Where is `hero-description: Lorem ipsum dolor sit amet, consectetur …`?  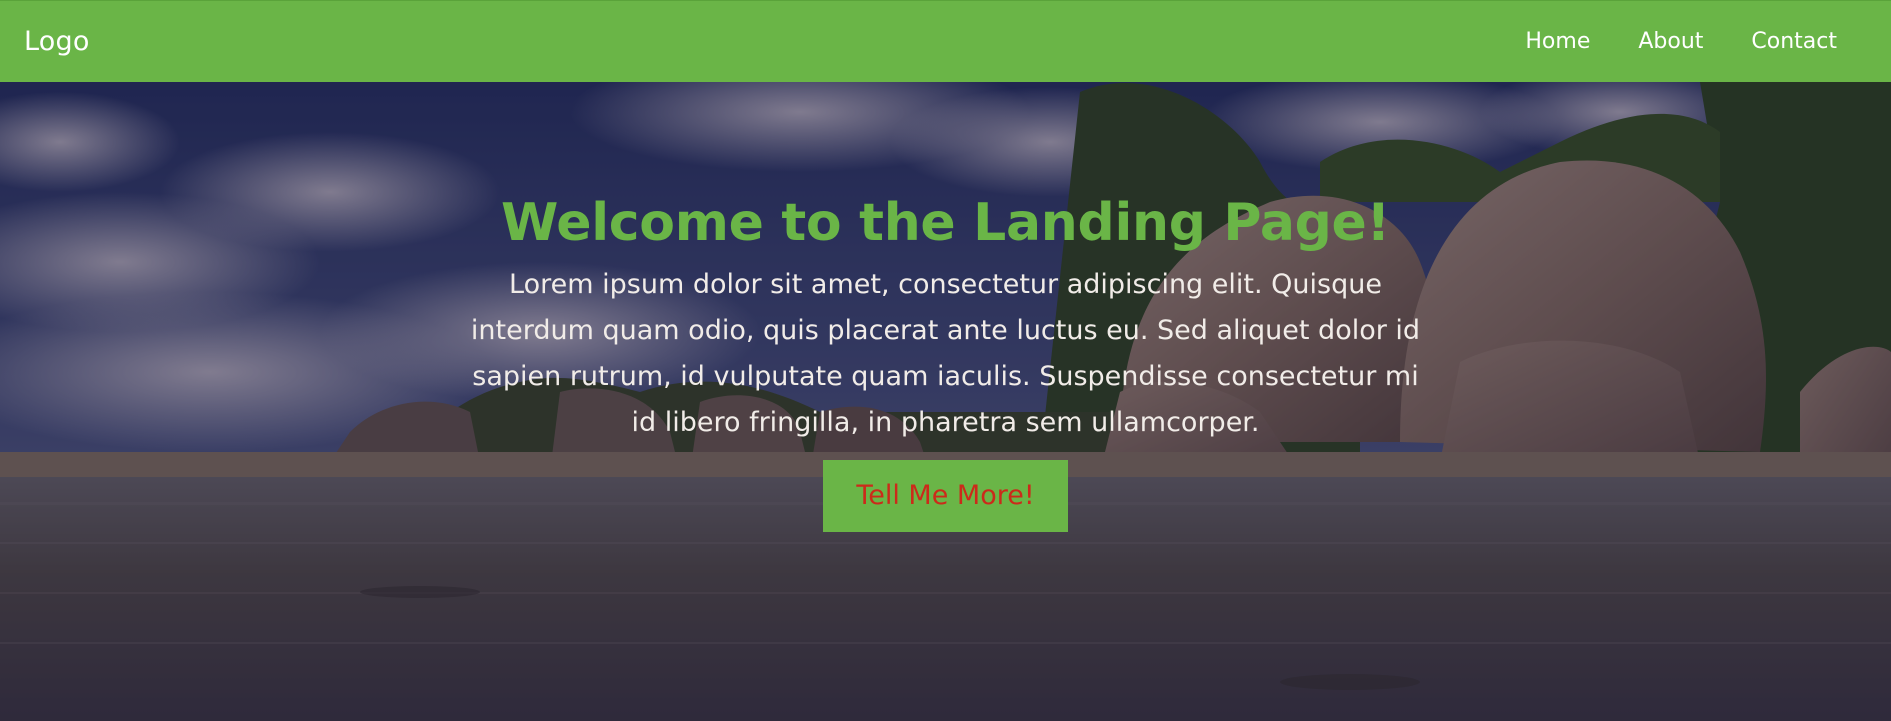 hero-description: Lorem ipsum dolor sit amet, consectetur … is located at coordinates (945, 354).